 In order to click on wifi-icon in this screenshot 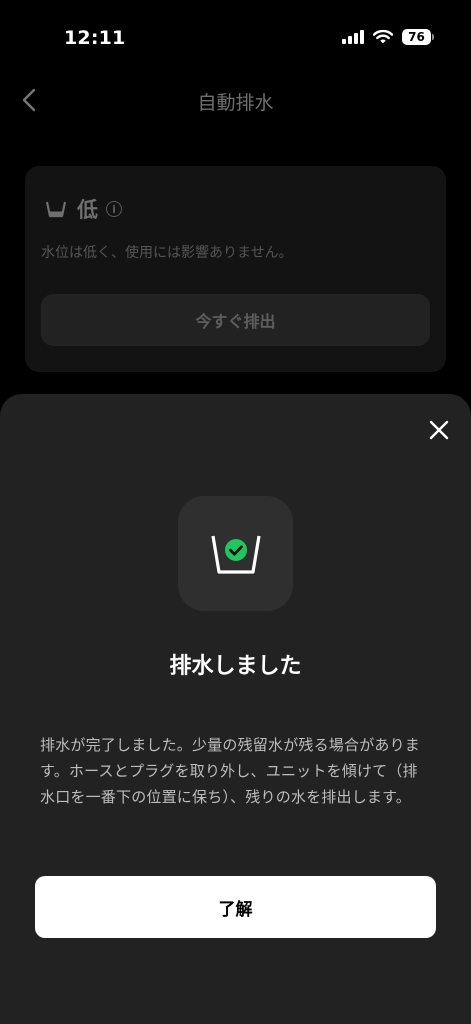, I will do `click(383, 37)`.